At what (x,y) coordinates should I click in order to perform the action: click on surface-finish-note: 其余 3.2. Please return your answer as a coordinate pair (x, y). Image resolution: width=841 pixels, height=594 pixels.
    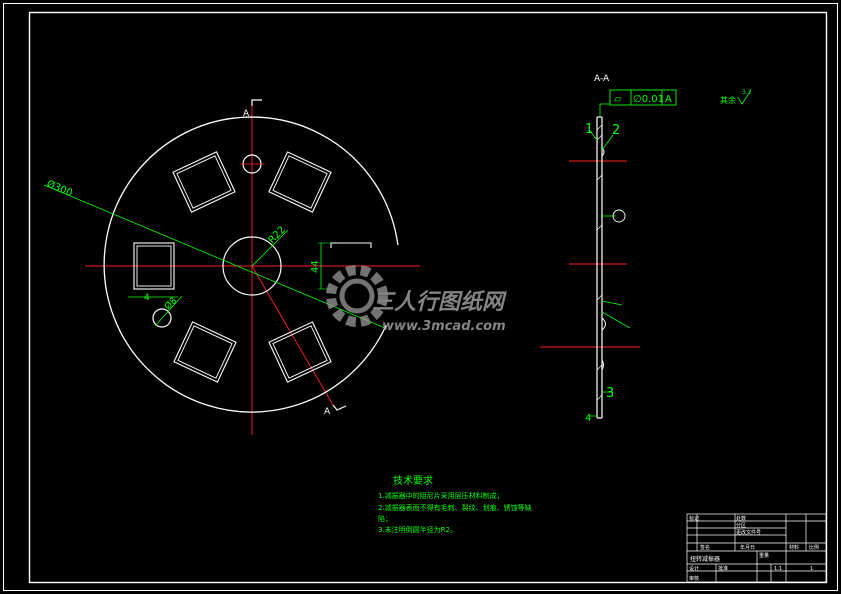
    Looking at the image, I should click on (736, 97).